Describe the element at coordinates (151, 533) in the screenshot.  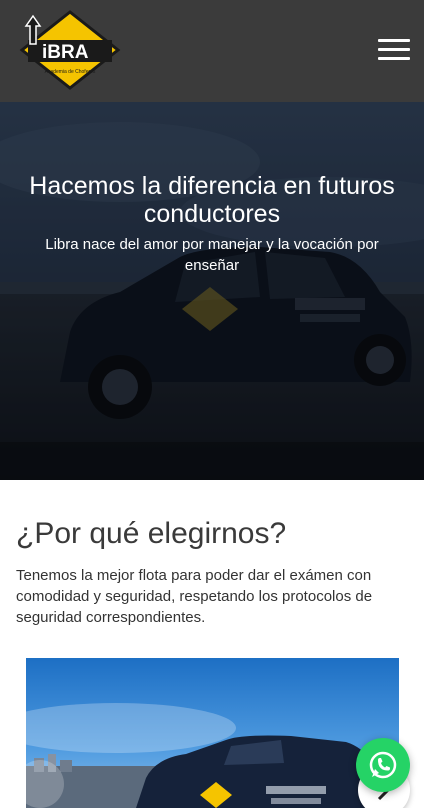
I see `why-title: ¿Por qué elegirnos?` at that location.